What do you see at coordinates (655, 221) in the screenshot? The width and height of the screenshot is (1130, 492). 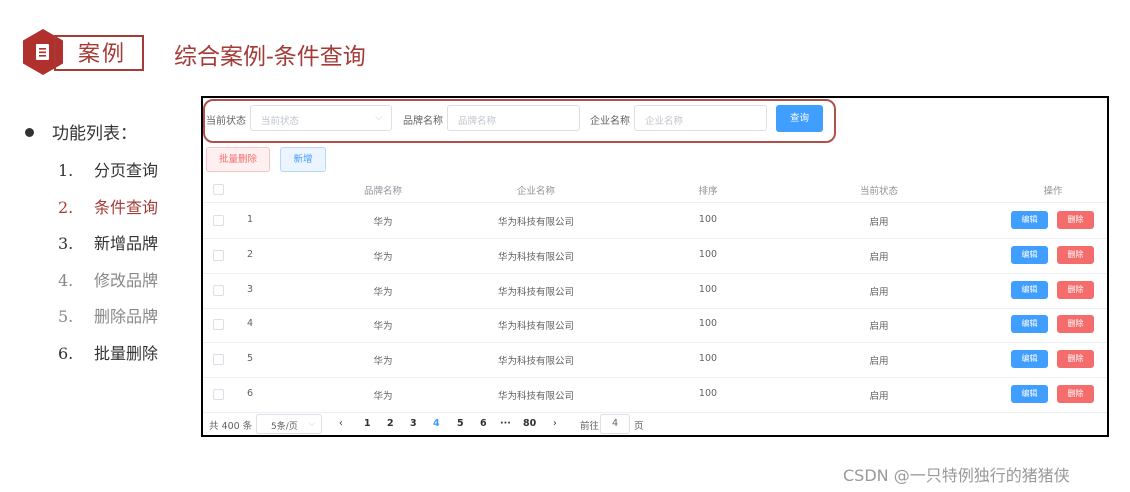 I see `table-row: 1 华为 华为科技有限公司 100 启用 编辑 删除` at bounding box center [655, 221].